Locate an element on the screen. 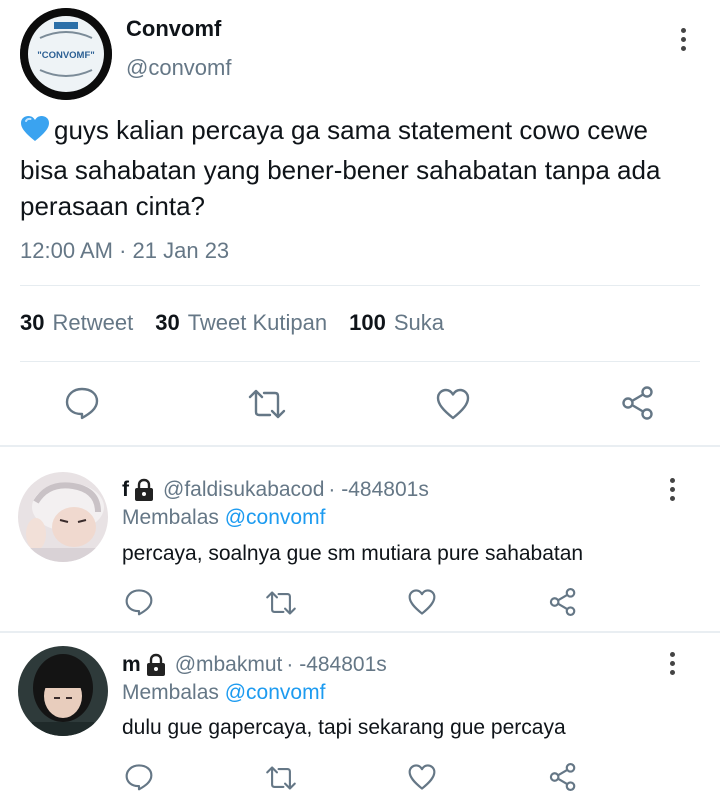  blue-heart-icon is located at coordinates (35, 133).